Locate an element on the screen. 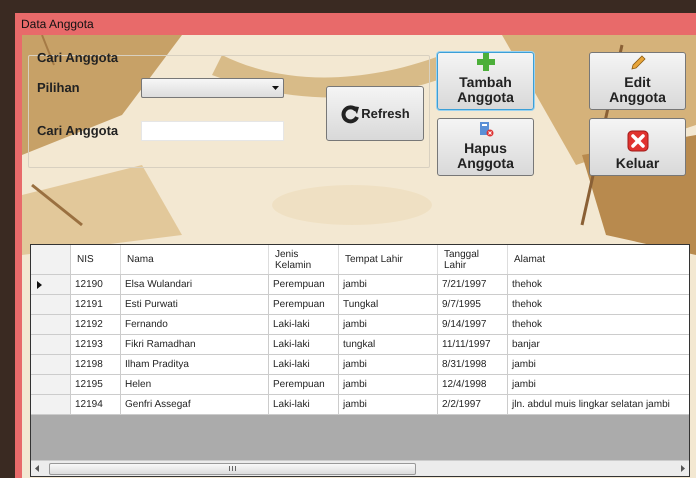  action-button: Edit Anggota is located at coordinates (637, 81).